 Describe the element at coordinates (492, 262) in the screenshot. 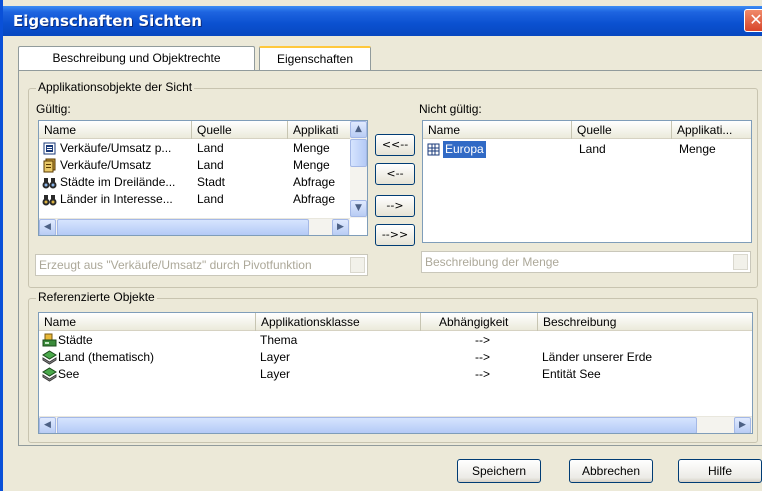

I see `invalid-description-text: Beschreibung der Menge` at that location.